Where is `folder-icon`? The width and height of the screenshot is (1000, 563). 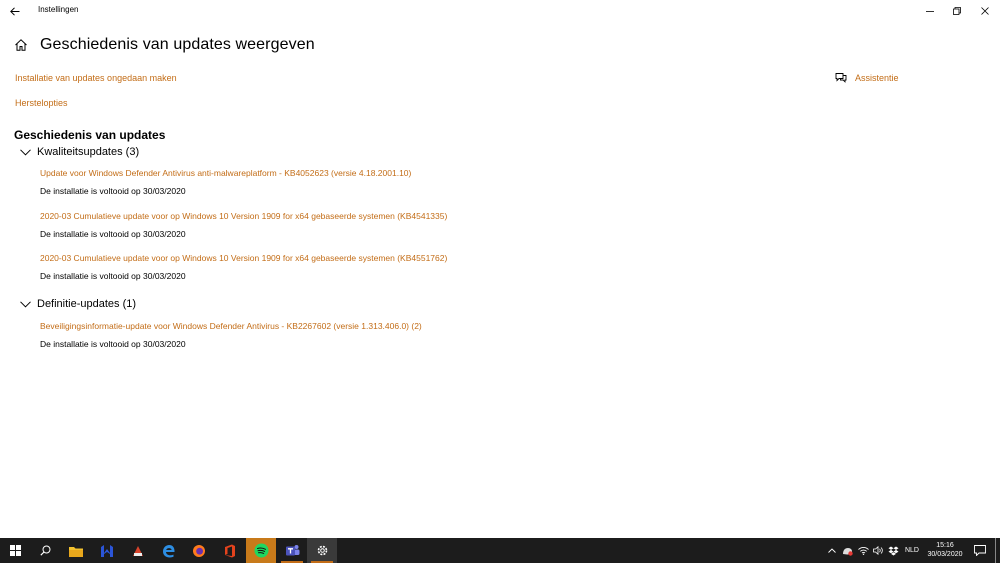 folder-icon is located at coordinates (76, 551).